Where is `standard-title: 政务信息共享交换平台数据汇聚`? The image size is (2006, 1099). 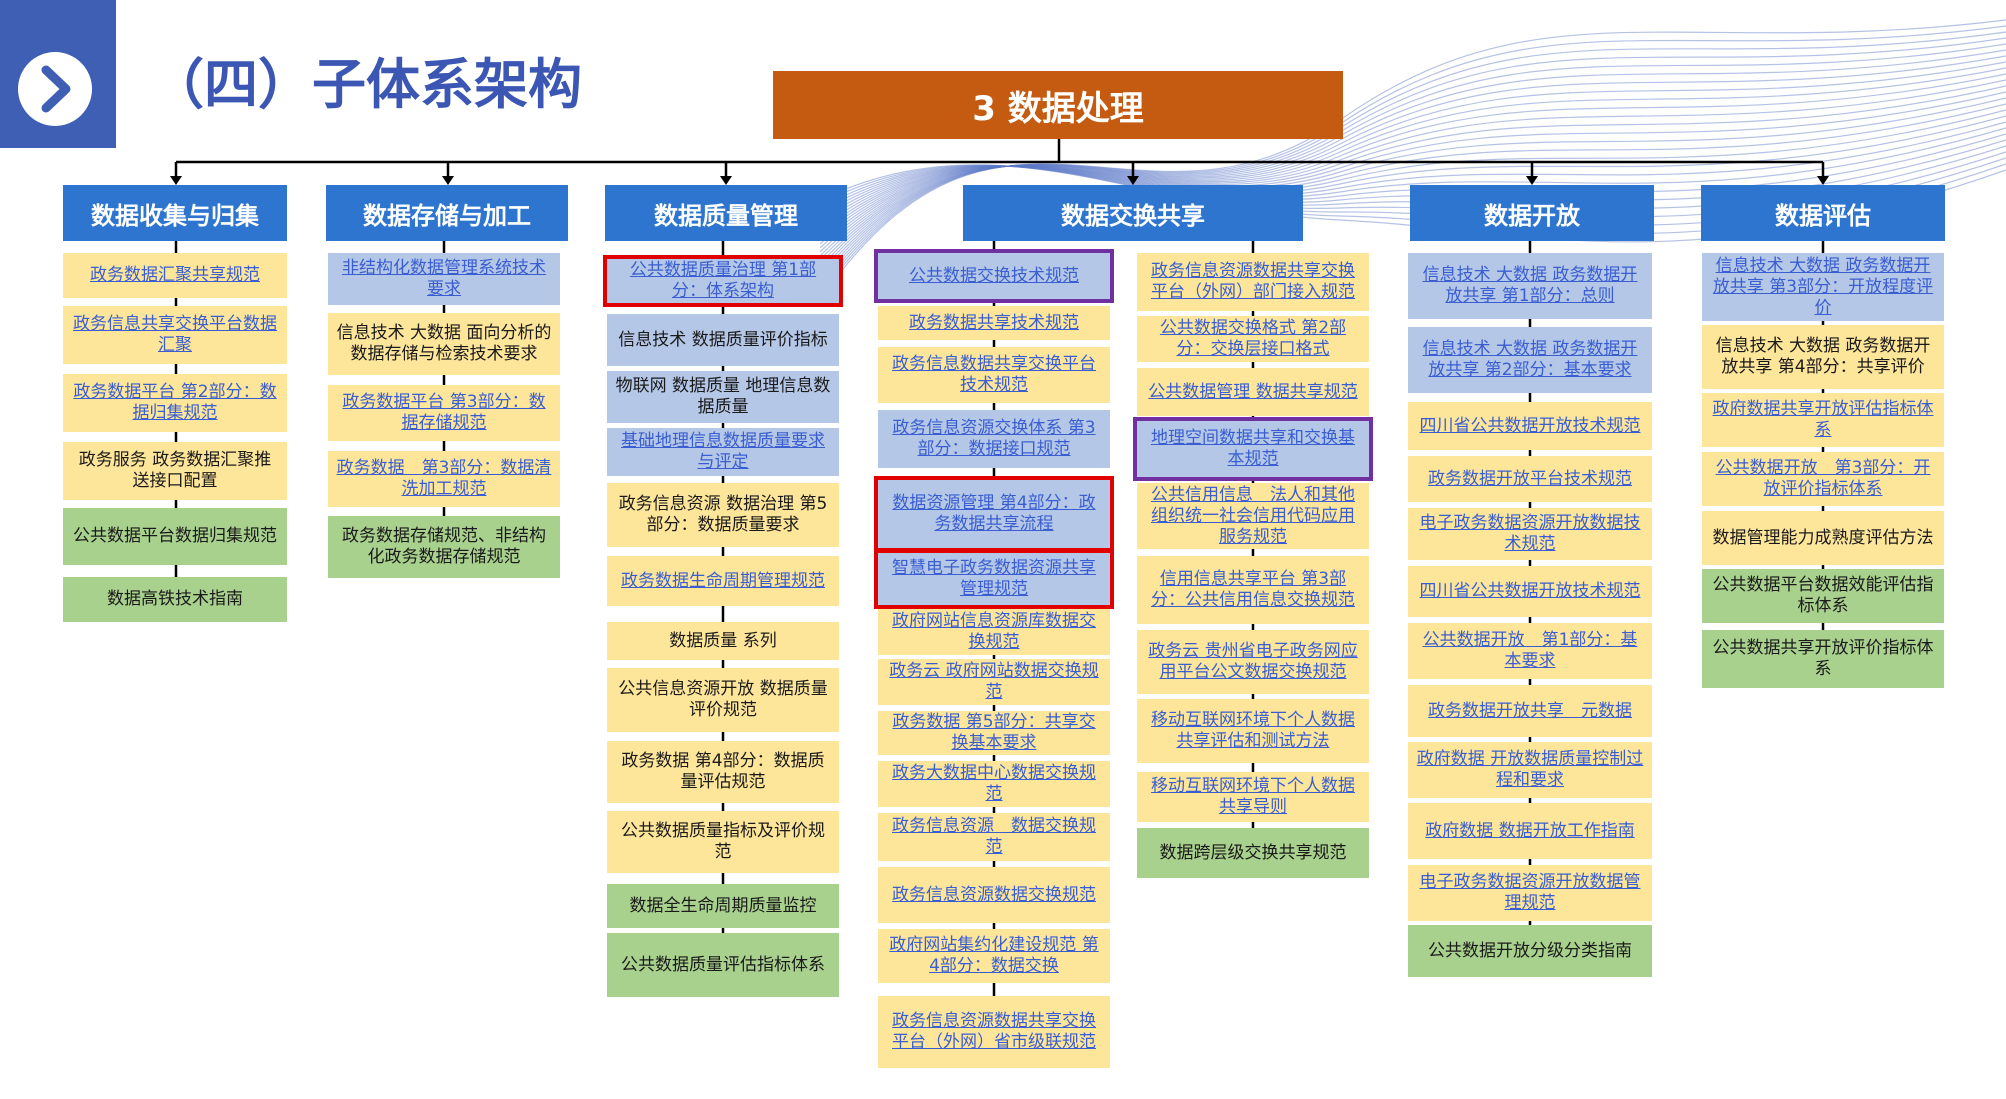
standard-title: 政务信息共享交换平台数据汇聚 is located at coordinates (175, 334).